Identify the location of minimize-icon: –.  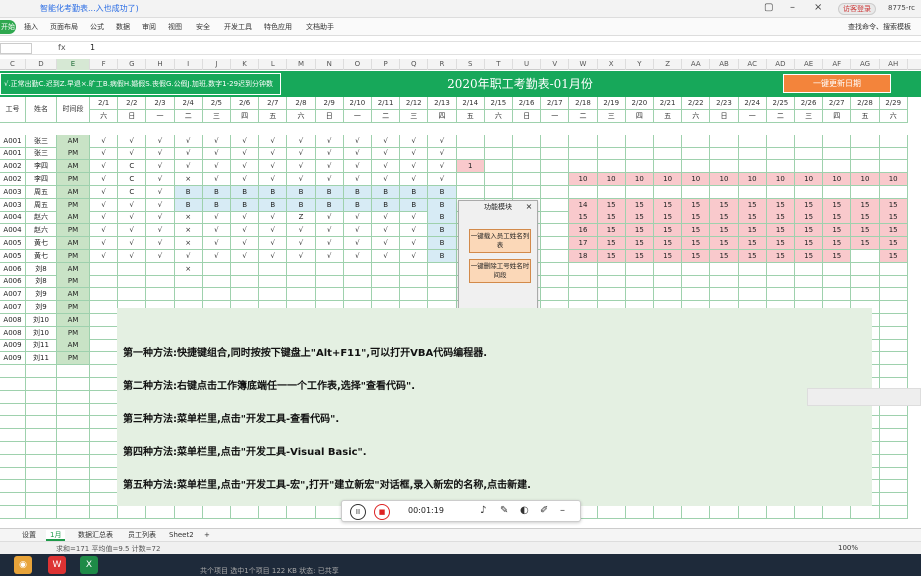
(562, 510).